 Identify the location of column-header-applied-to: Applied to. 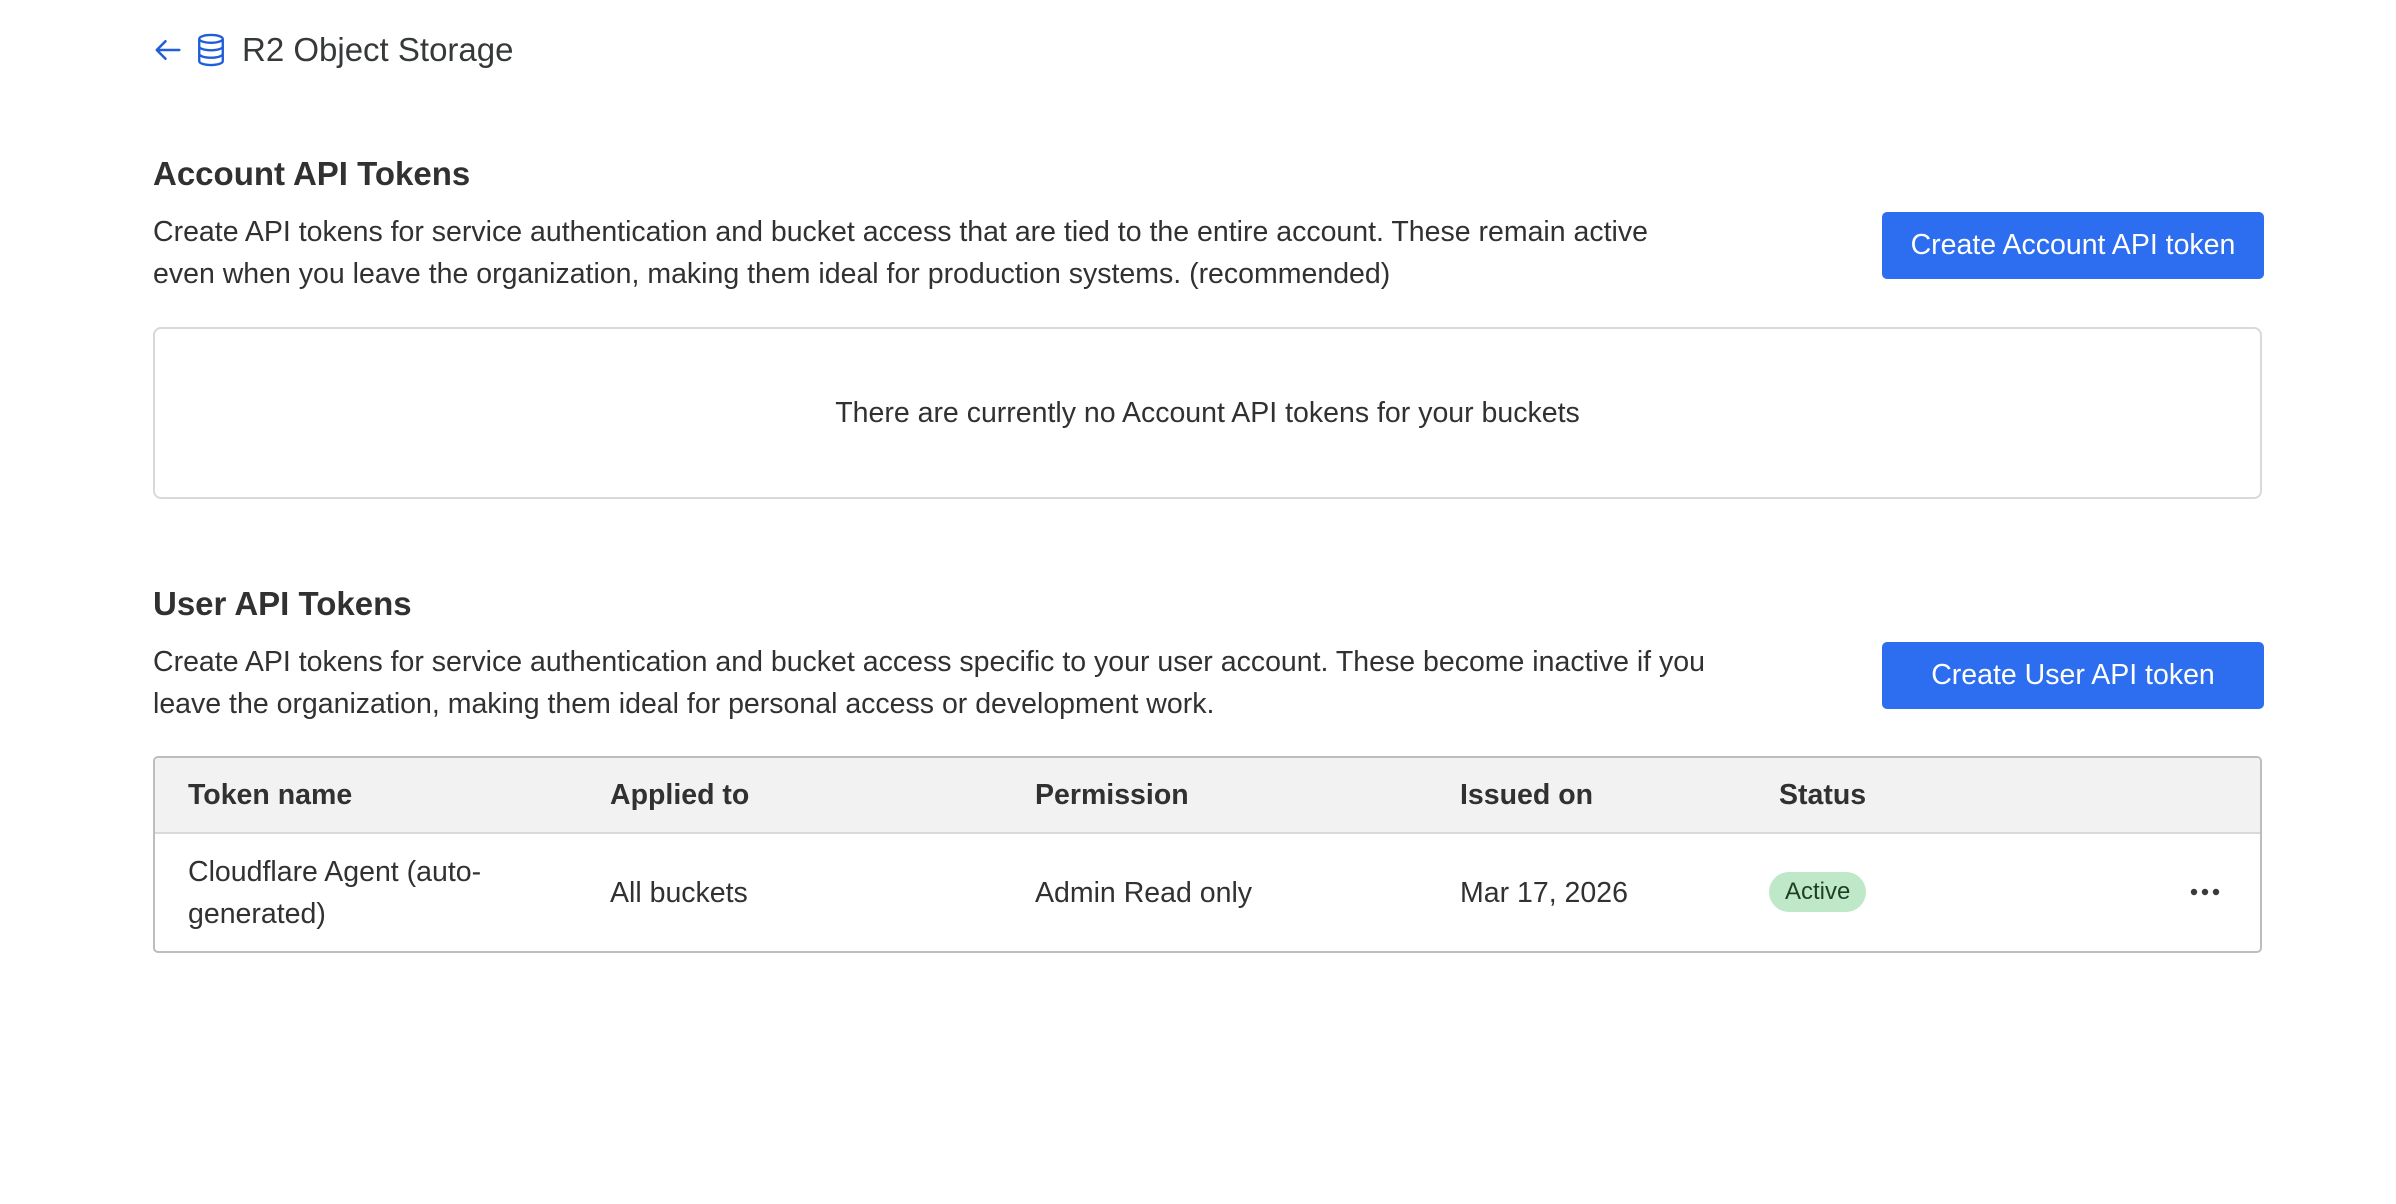
(680, 795).